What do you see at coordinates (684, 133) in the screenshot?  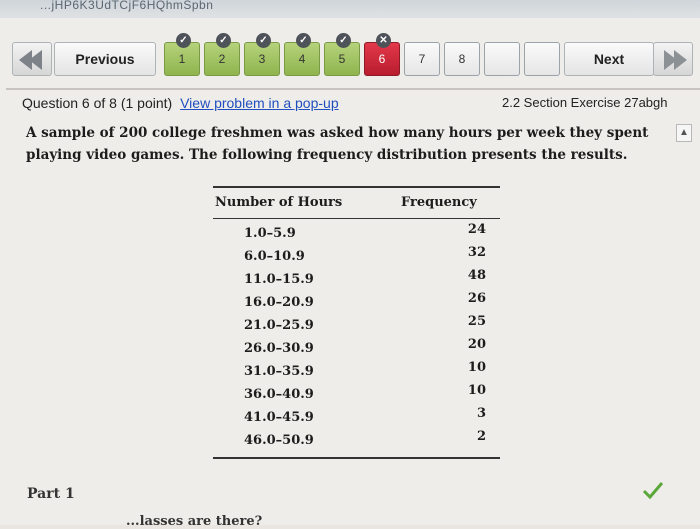 I see `scroll-up-icon: ▲` at bounding box center [684, 133].